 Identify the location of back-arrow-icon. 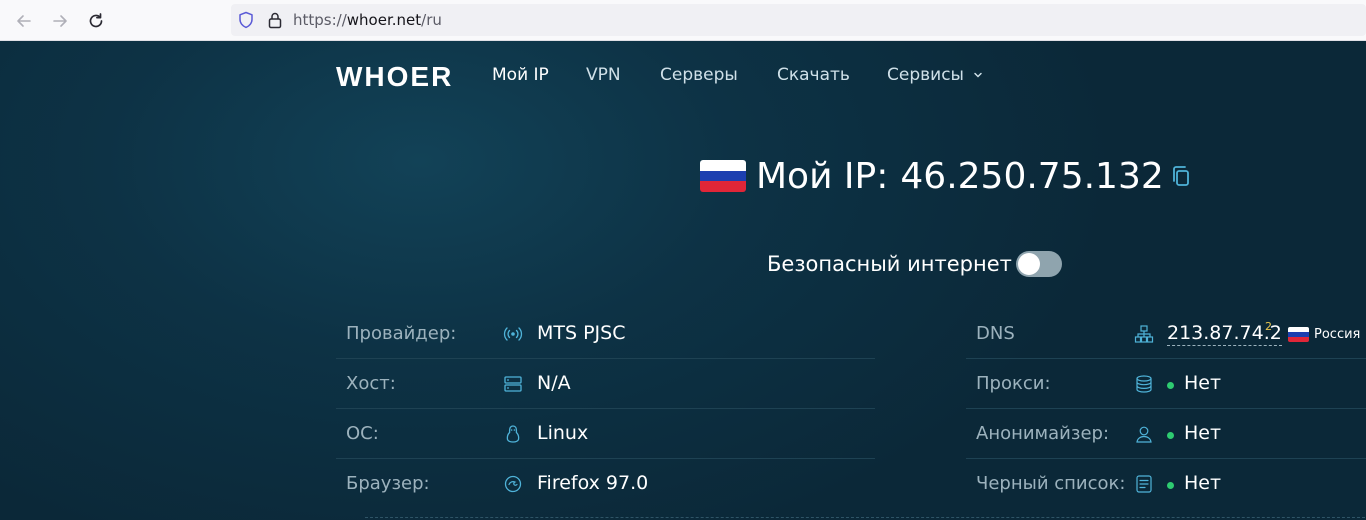
(24, 21).